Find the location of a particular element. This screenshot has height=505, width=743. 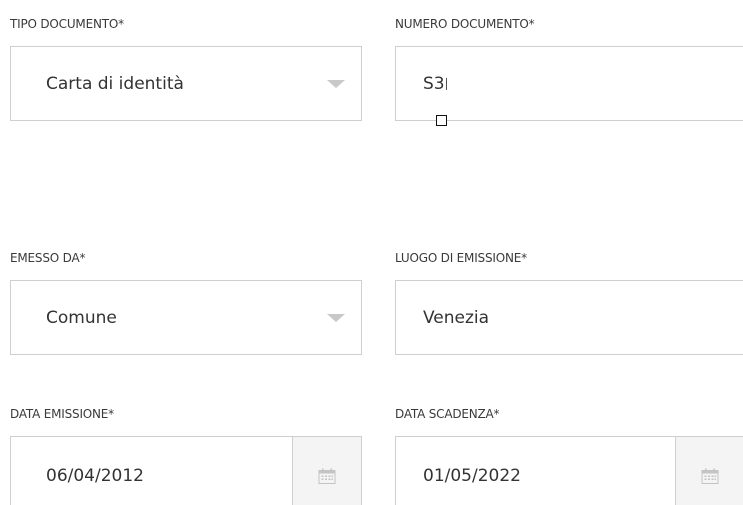

data-emissione-datepicker-button is located at coordinates (326, 471).